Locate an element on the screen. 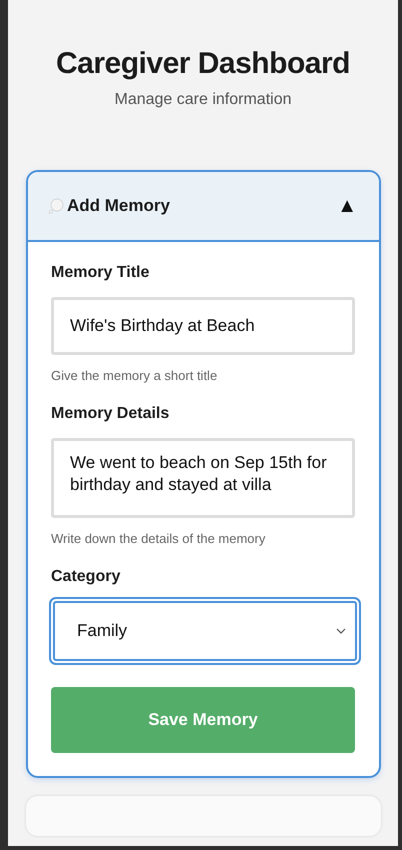  field-label: Category is located at coordinates (86, 577).